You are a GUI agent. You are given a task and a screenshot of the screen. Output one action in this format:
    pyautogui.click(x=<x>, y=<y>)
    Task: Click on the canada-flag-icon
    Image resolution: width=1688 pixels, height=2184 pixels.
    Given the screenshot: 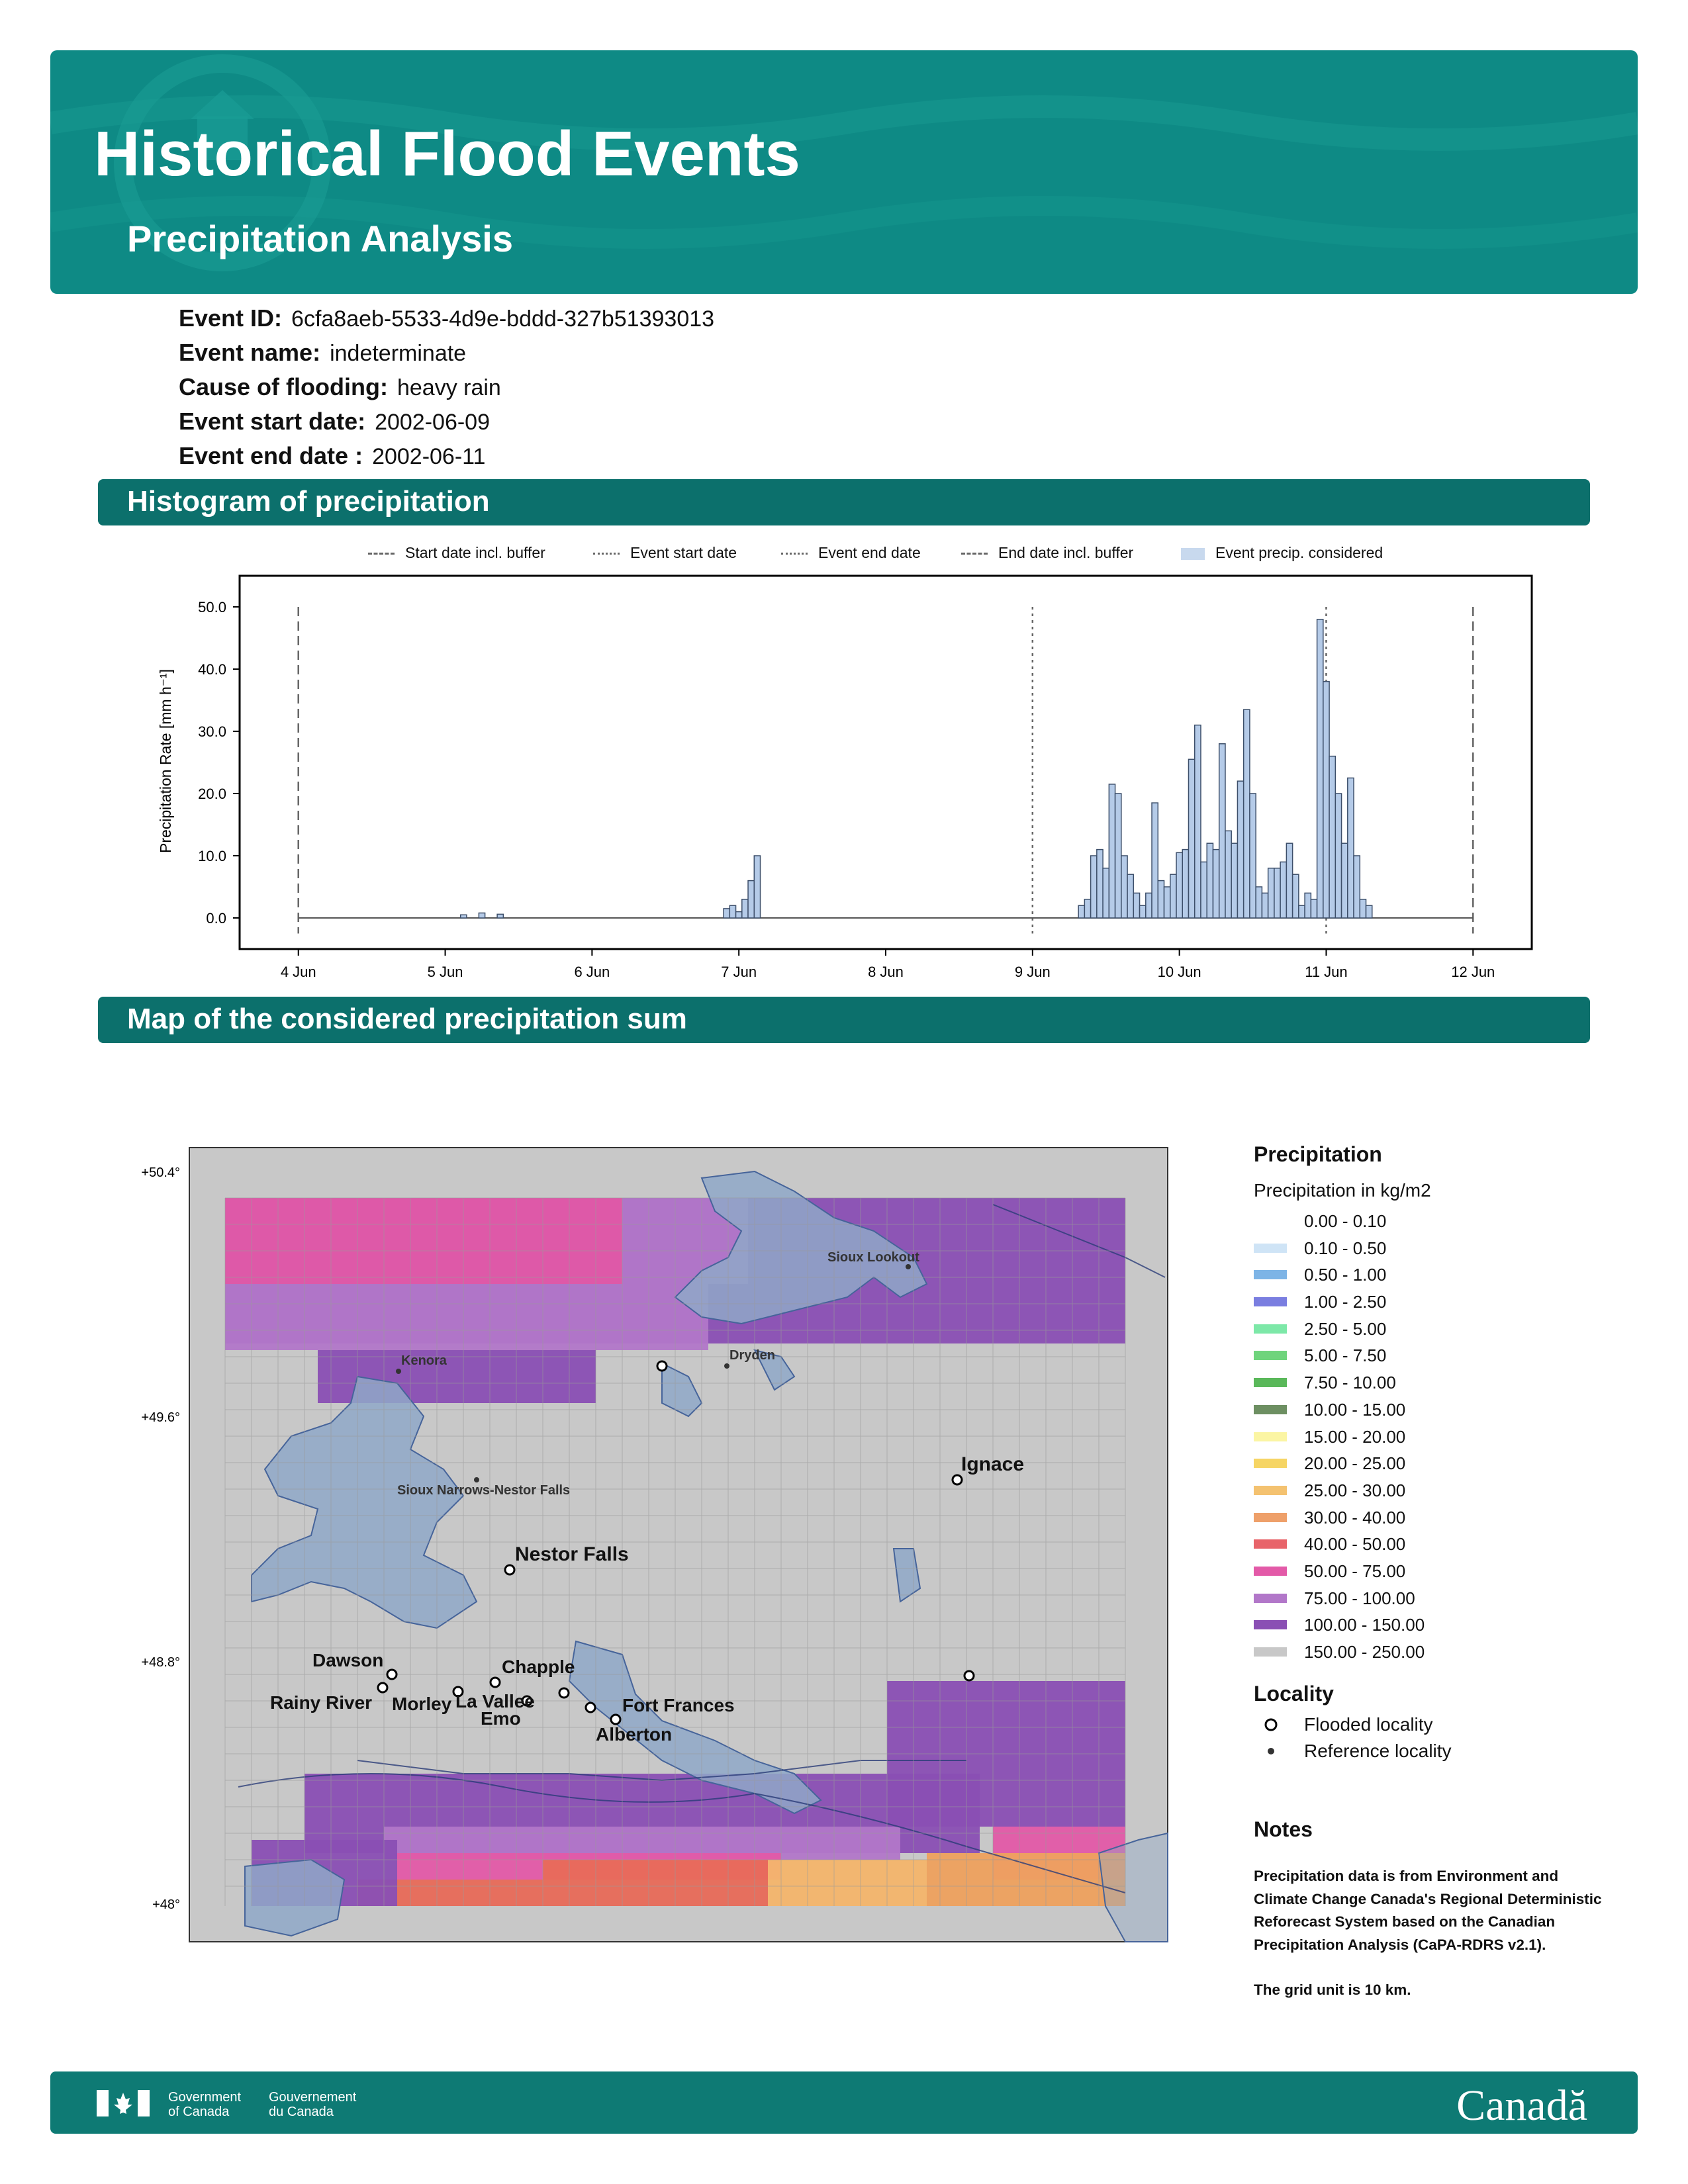 What is the action you would take?
    pyautogui.click(x=123, y=2103)
    